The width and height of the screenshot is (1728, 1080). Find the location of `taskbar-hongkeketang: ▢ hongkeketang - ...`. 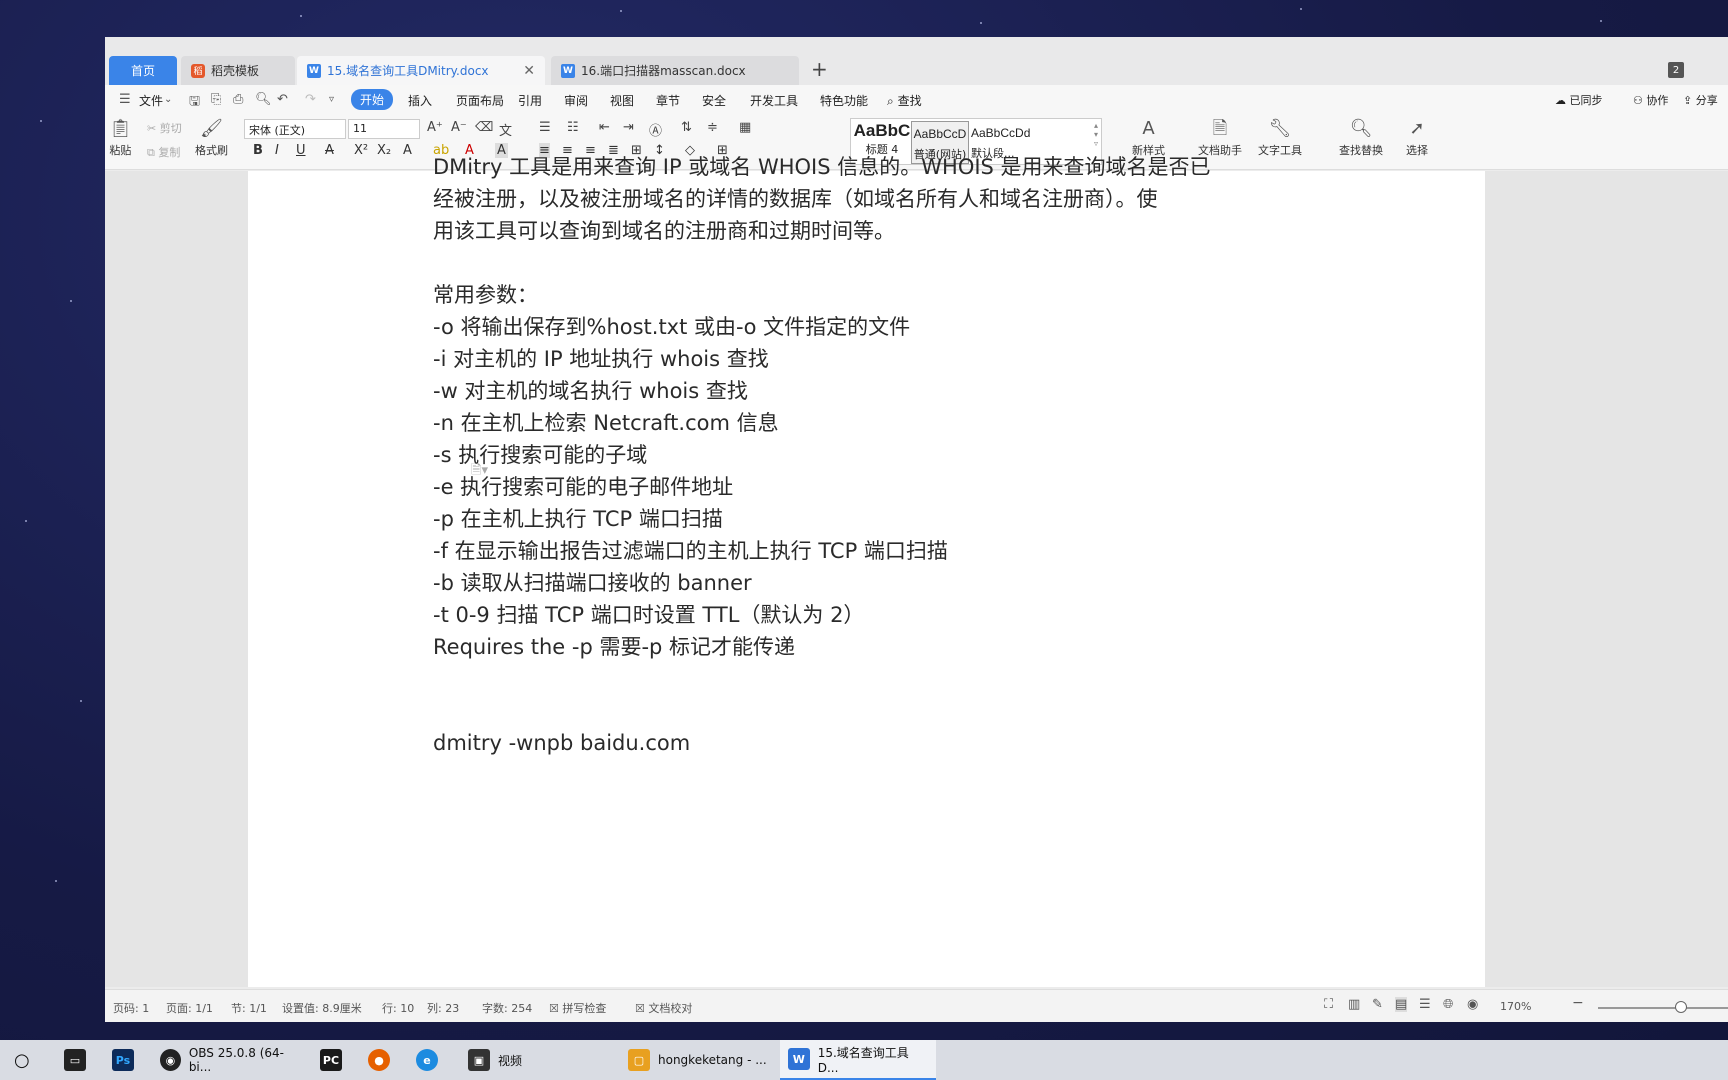

taskbar-hongkeketang: ▢ hongkeketang - ... is located at coordinates (698, 1060).